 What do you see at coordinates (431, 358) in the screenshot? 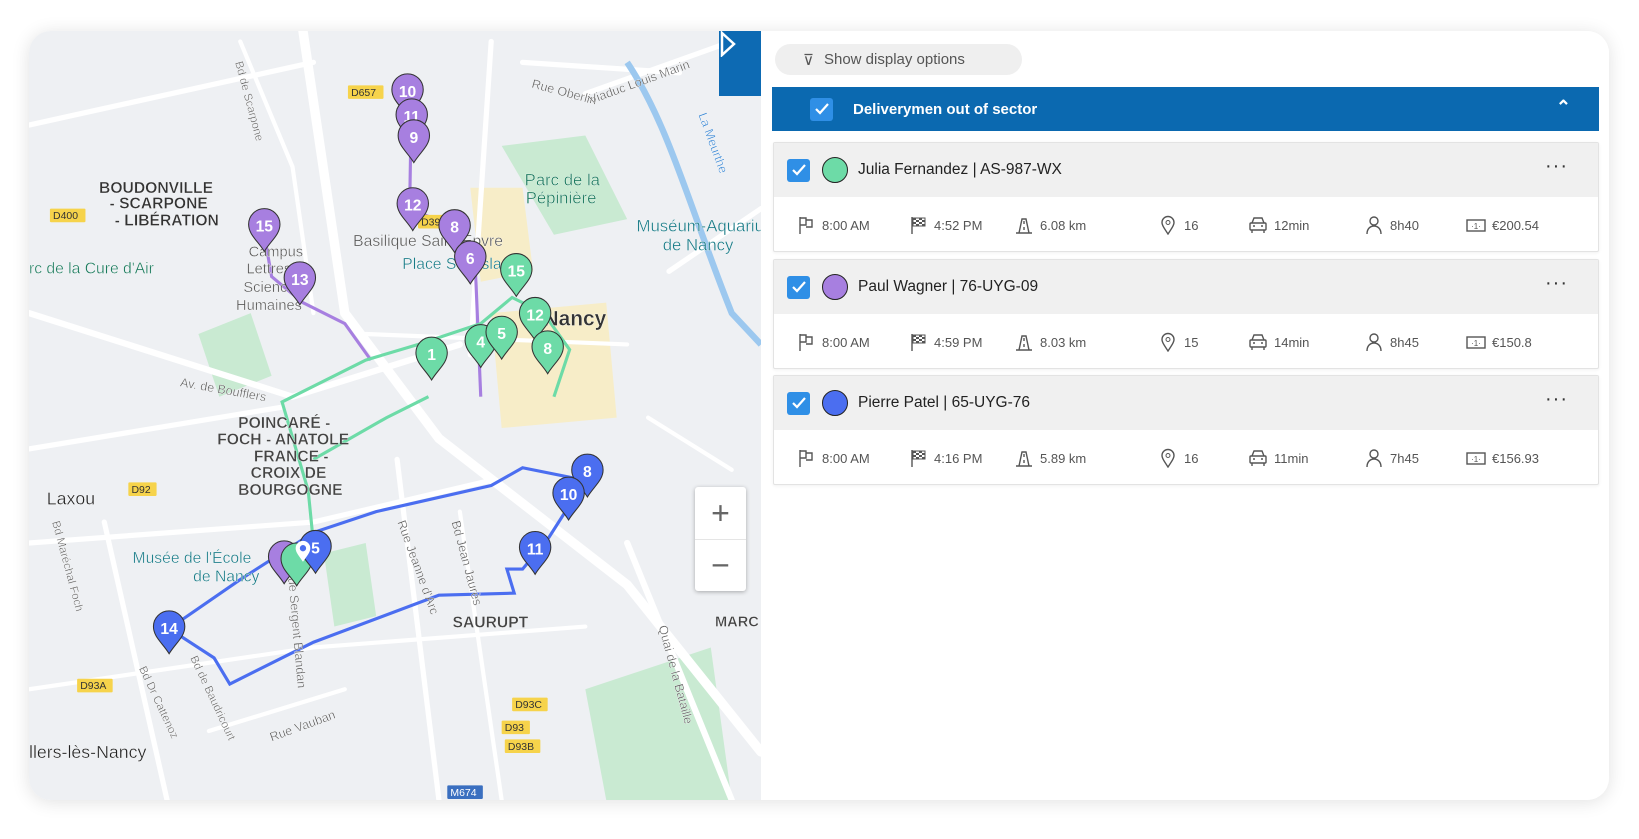
I see `map-marker-green: 1` at bounding box center [431, 358].